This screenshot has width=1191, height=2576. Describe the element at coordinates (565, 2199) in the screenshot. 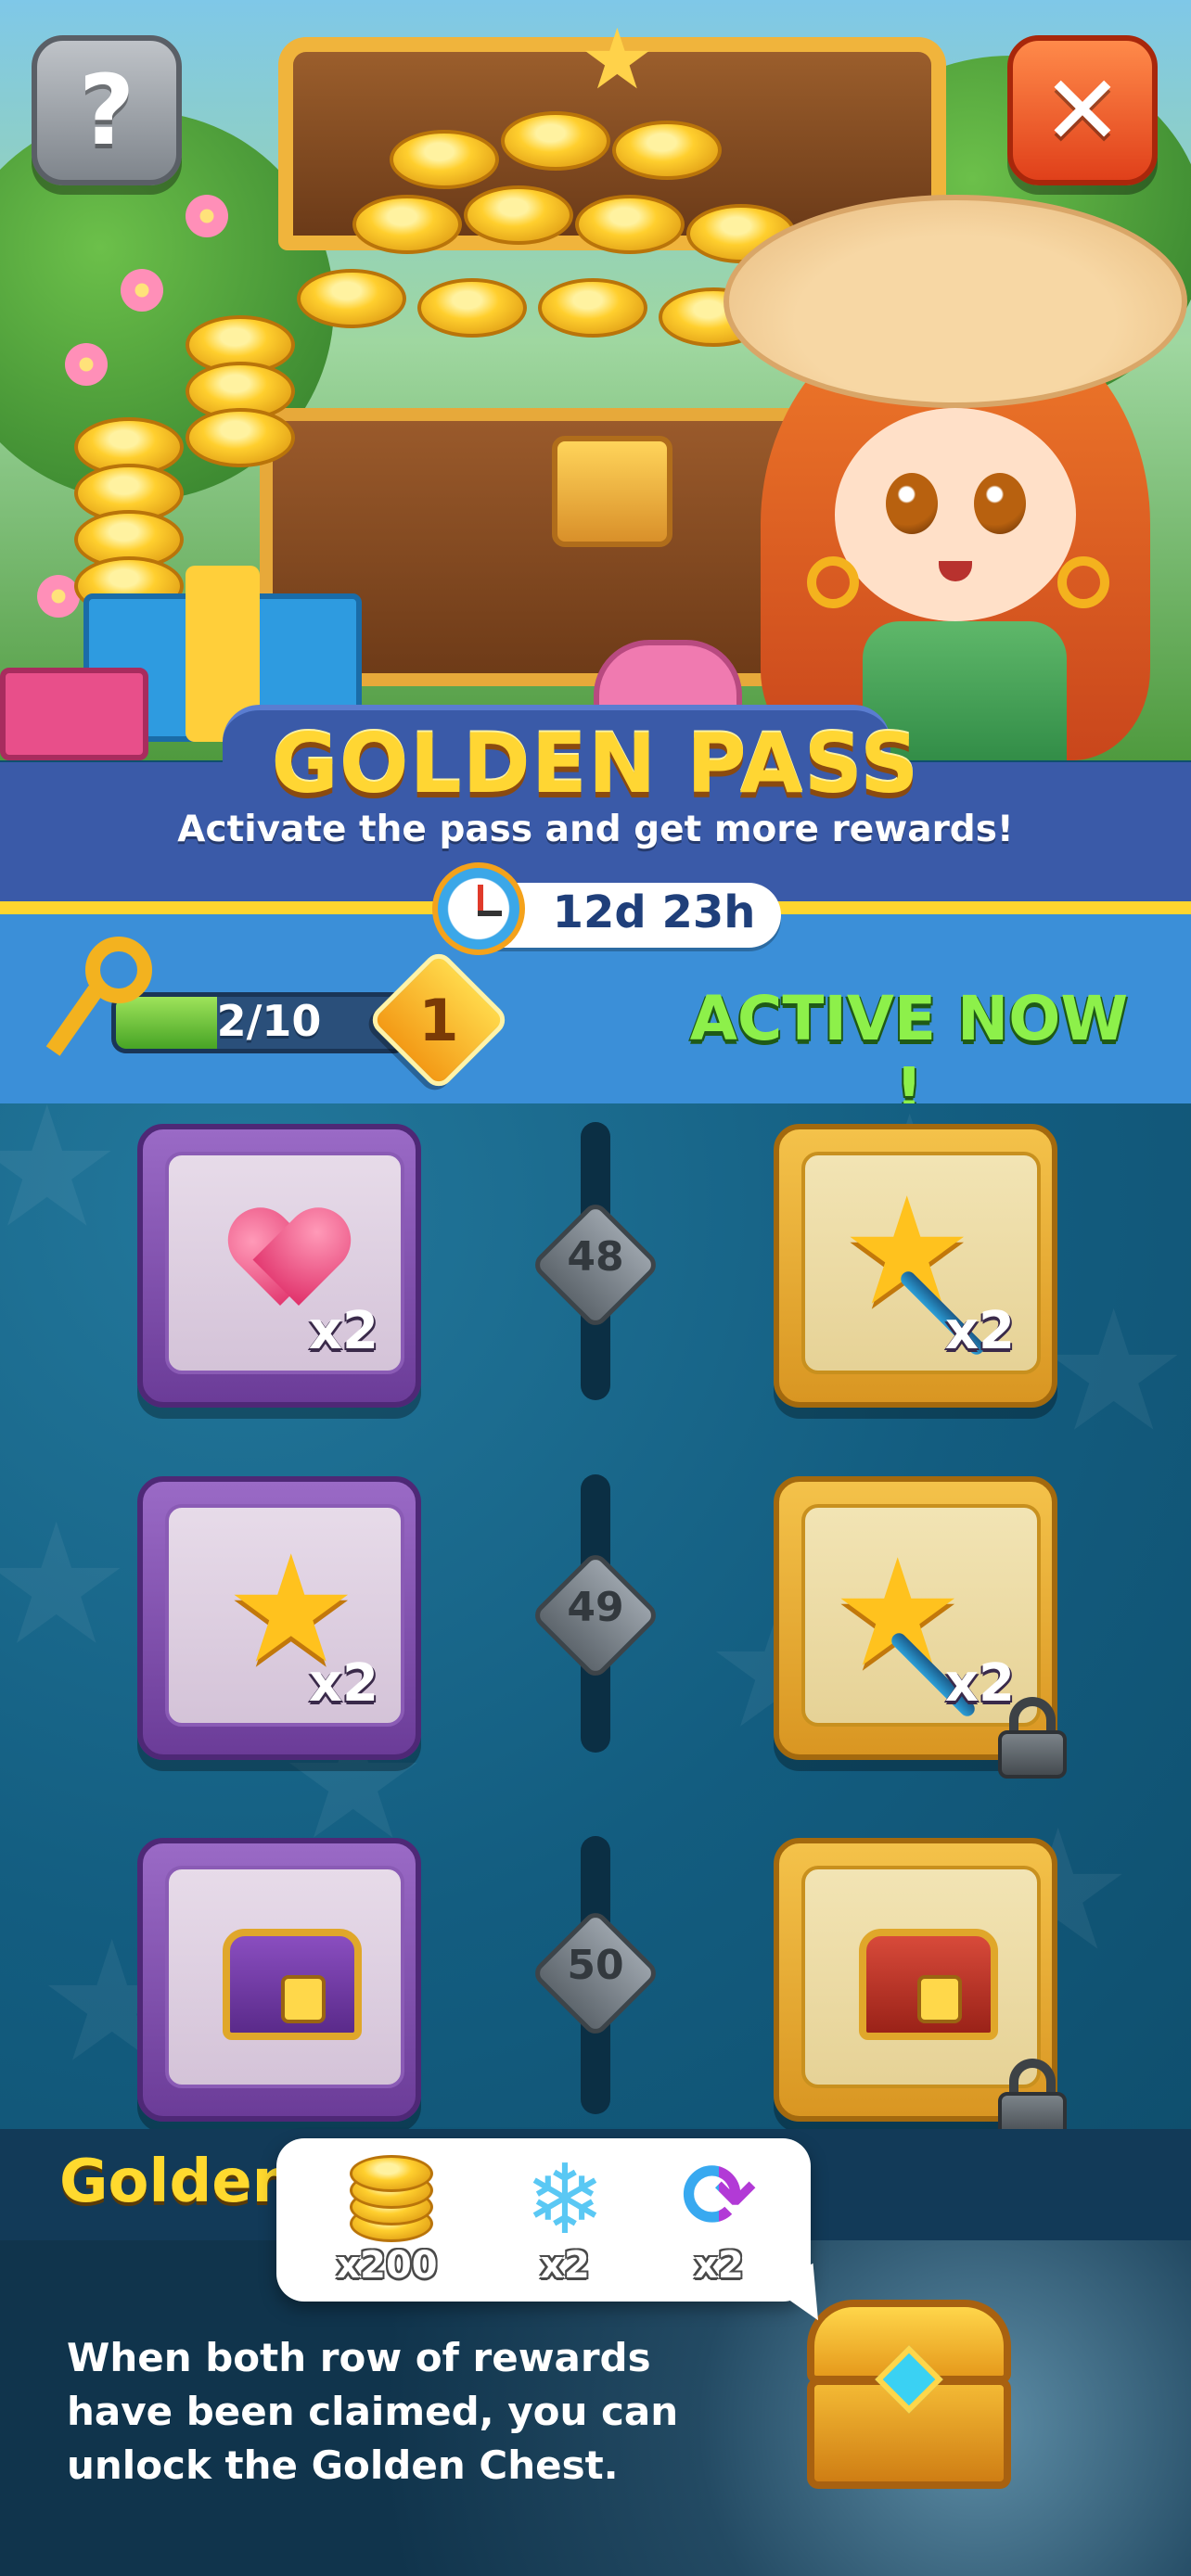

I see `snowflake-icon: ❄` at that location.